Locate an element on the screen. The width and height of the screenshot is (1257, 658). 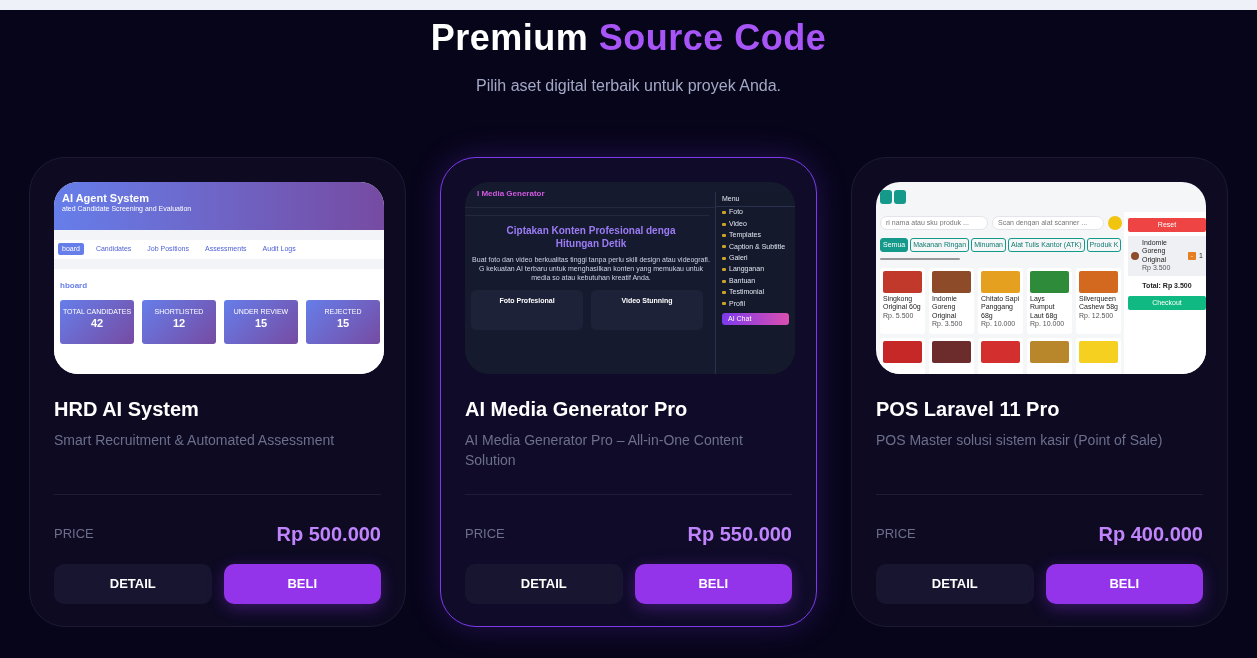
price-value: Rp 550.000 is located at coordinates (739, 534).